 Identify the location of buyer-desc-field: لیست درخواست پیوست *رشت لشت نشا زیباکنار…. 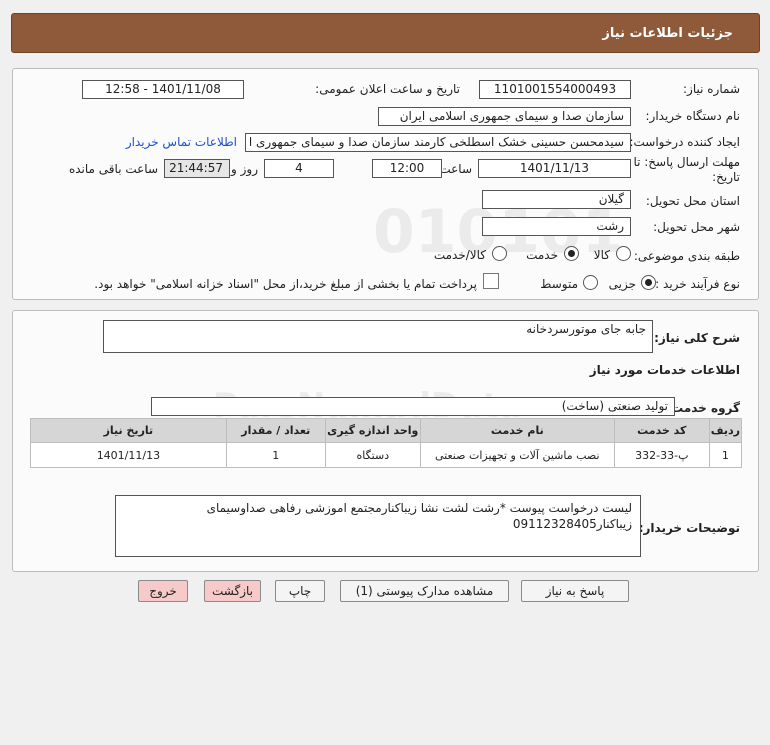
(378, 526).